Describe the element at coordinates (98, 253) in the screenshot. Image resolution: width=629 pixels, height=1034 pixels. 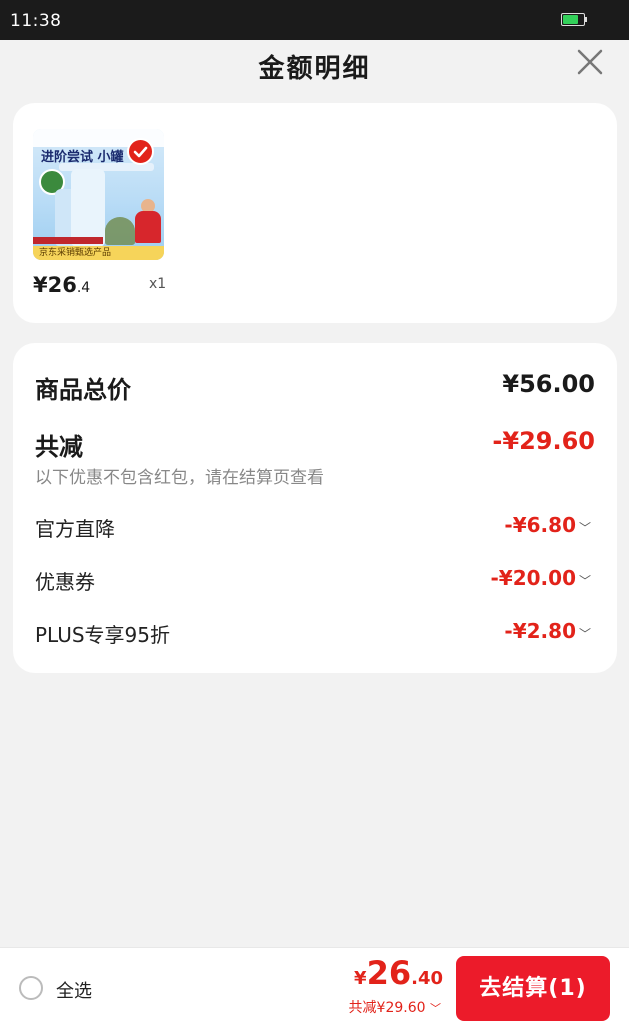
I see `product-image-band: 京东采销甄选产品` at that location.